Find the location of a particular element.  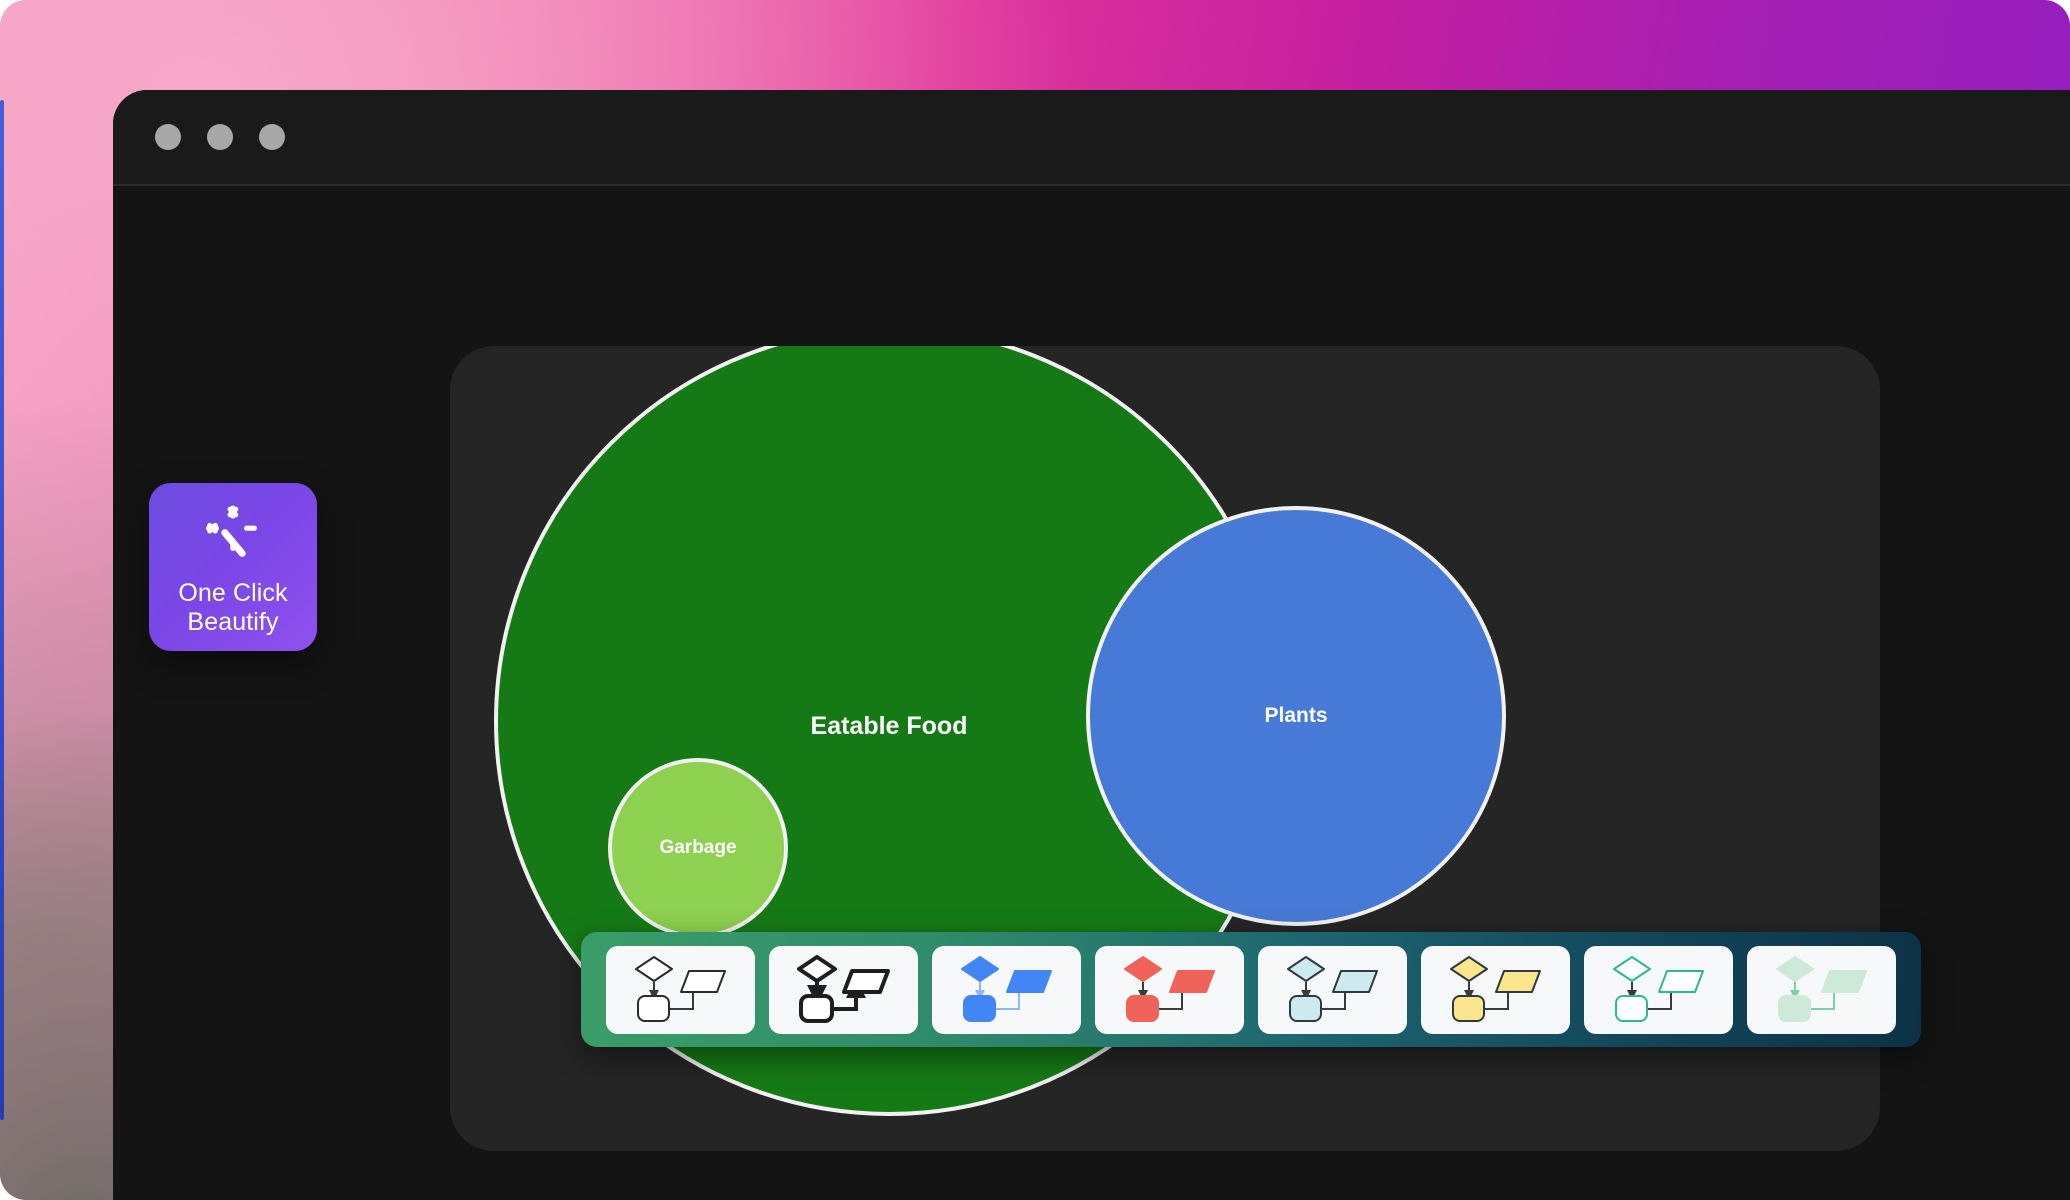

theme-card-pastel-yellow is located at coordinates (1495, 989).